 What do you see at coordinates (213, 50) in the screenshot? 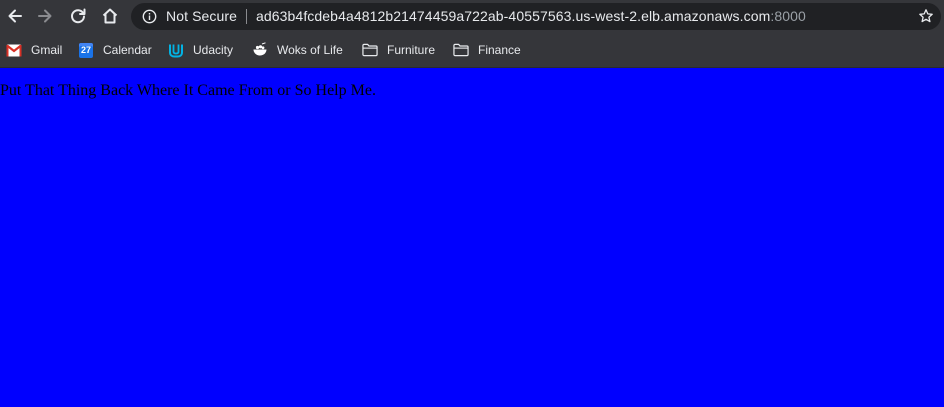
I see `bookmark-label: Udacity` at bounding box center [213, 50].